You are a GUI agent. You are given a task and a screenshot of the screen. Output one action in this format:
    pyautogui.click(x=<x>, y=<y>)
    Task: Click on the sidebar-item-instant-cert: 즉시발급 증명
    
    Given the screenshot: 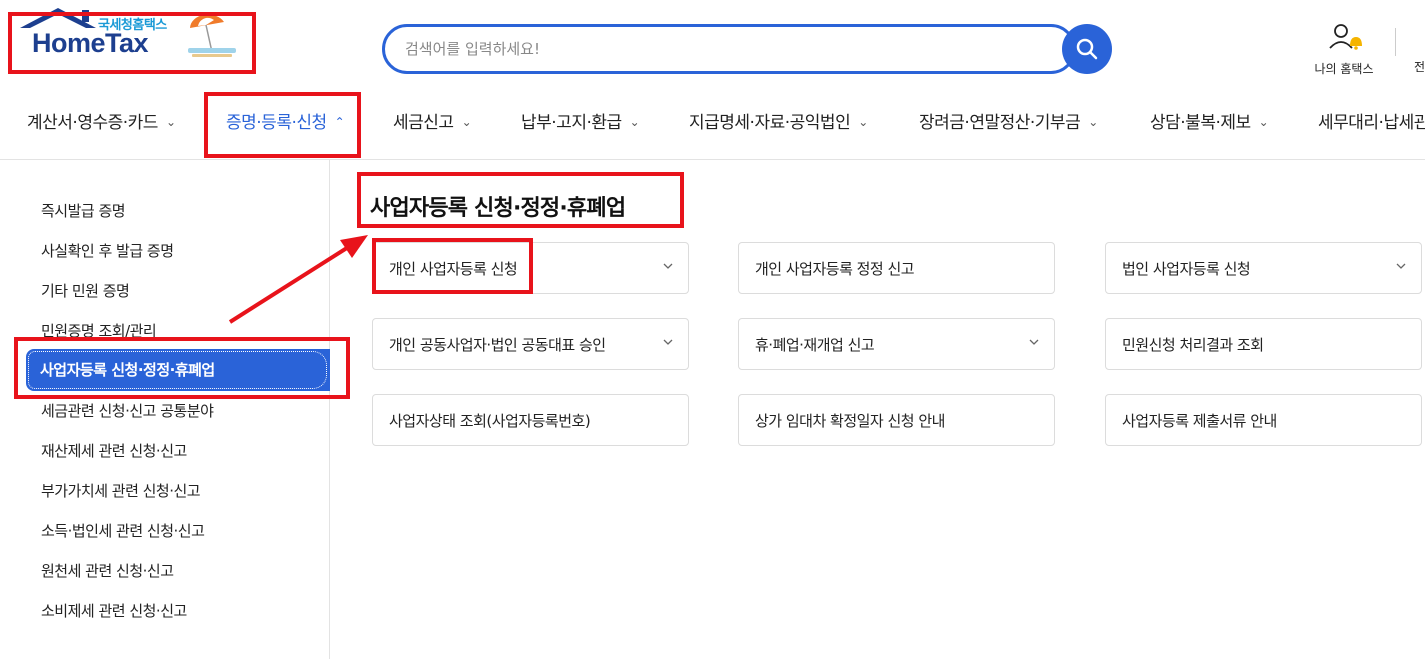 What is the action you would take?
    pyautogui.click(x=83, y=210)
    